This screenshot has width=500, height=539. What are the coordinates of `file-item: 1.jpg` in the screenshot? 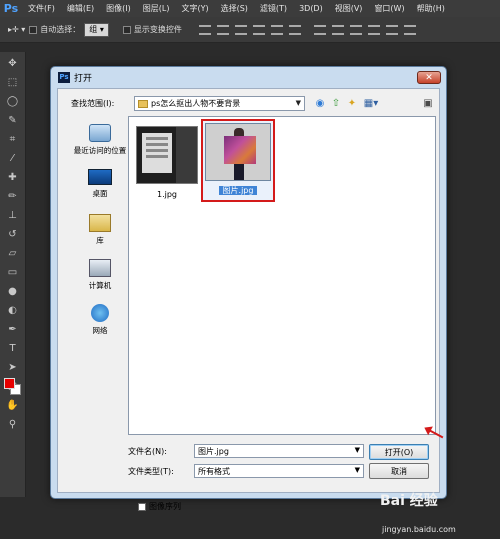 It's located at (167, 162).